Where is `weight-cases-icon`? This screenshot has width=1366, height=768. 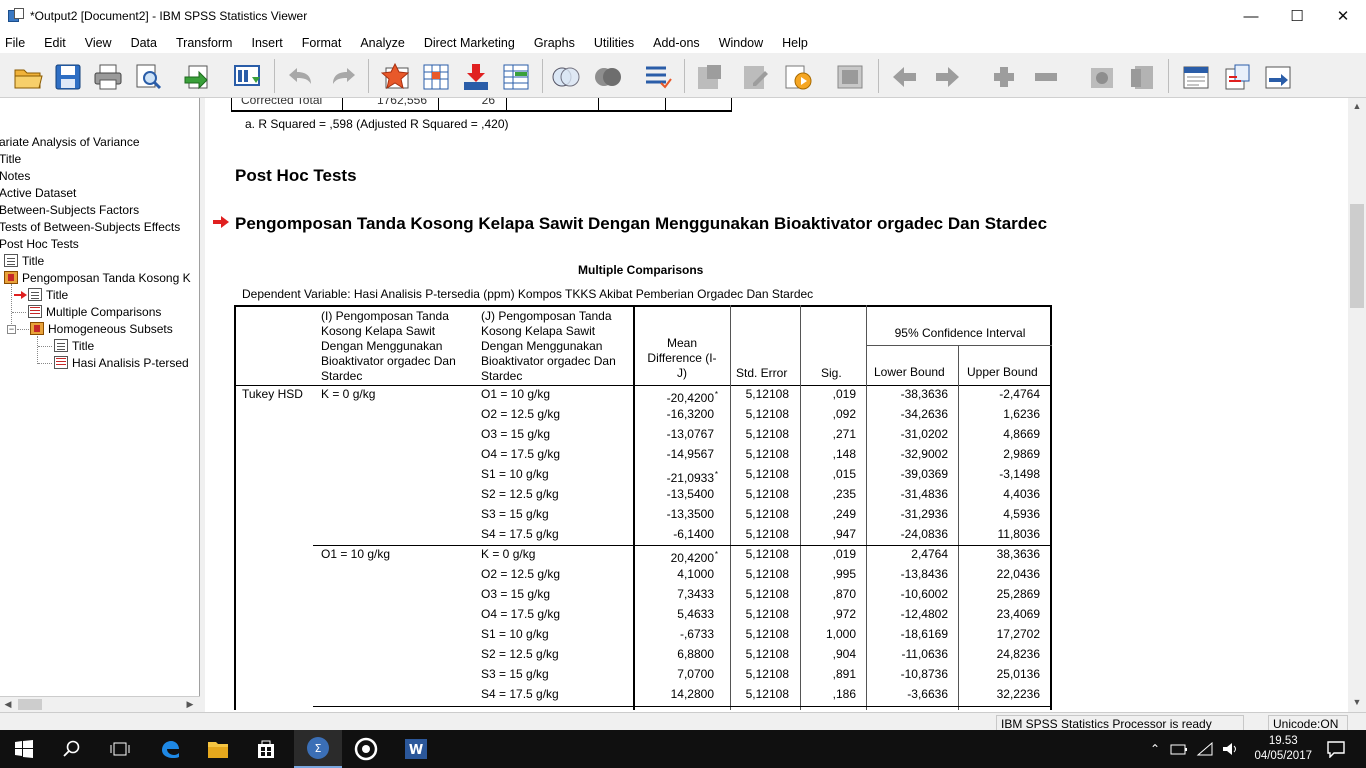 weight-cases-icon is located at coordinates (608, 77).